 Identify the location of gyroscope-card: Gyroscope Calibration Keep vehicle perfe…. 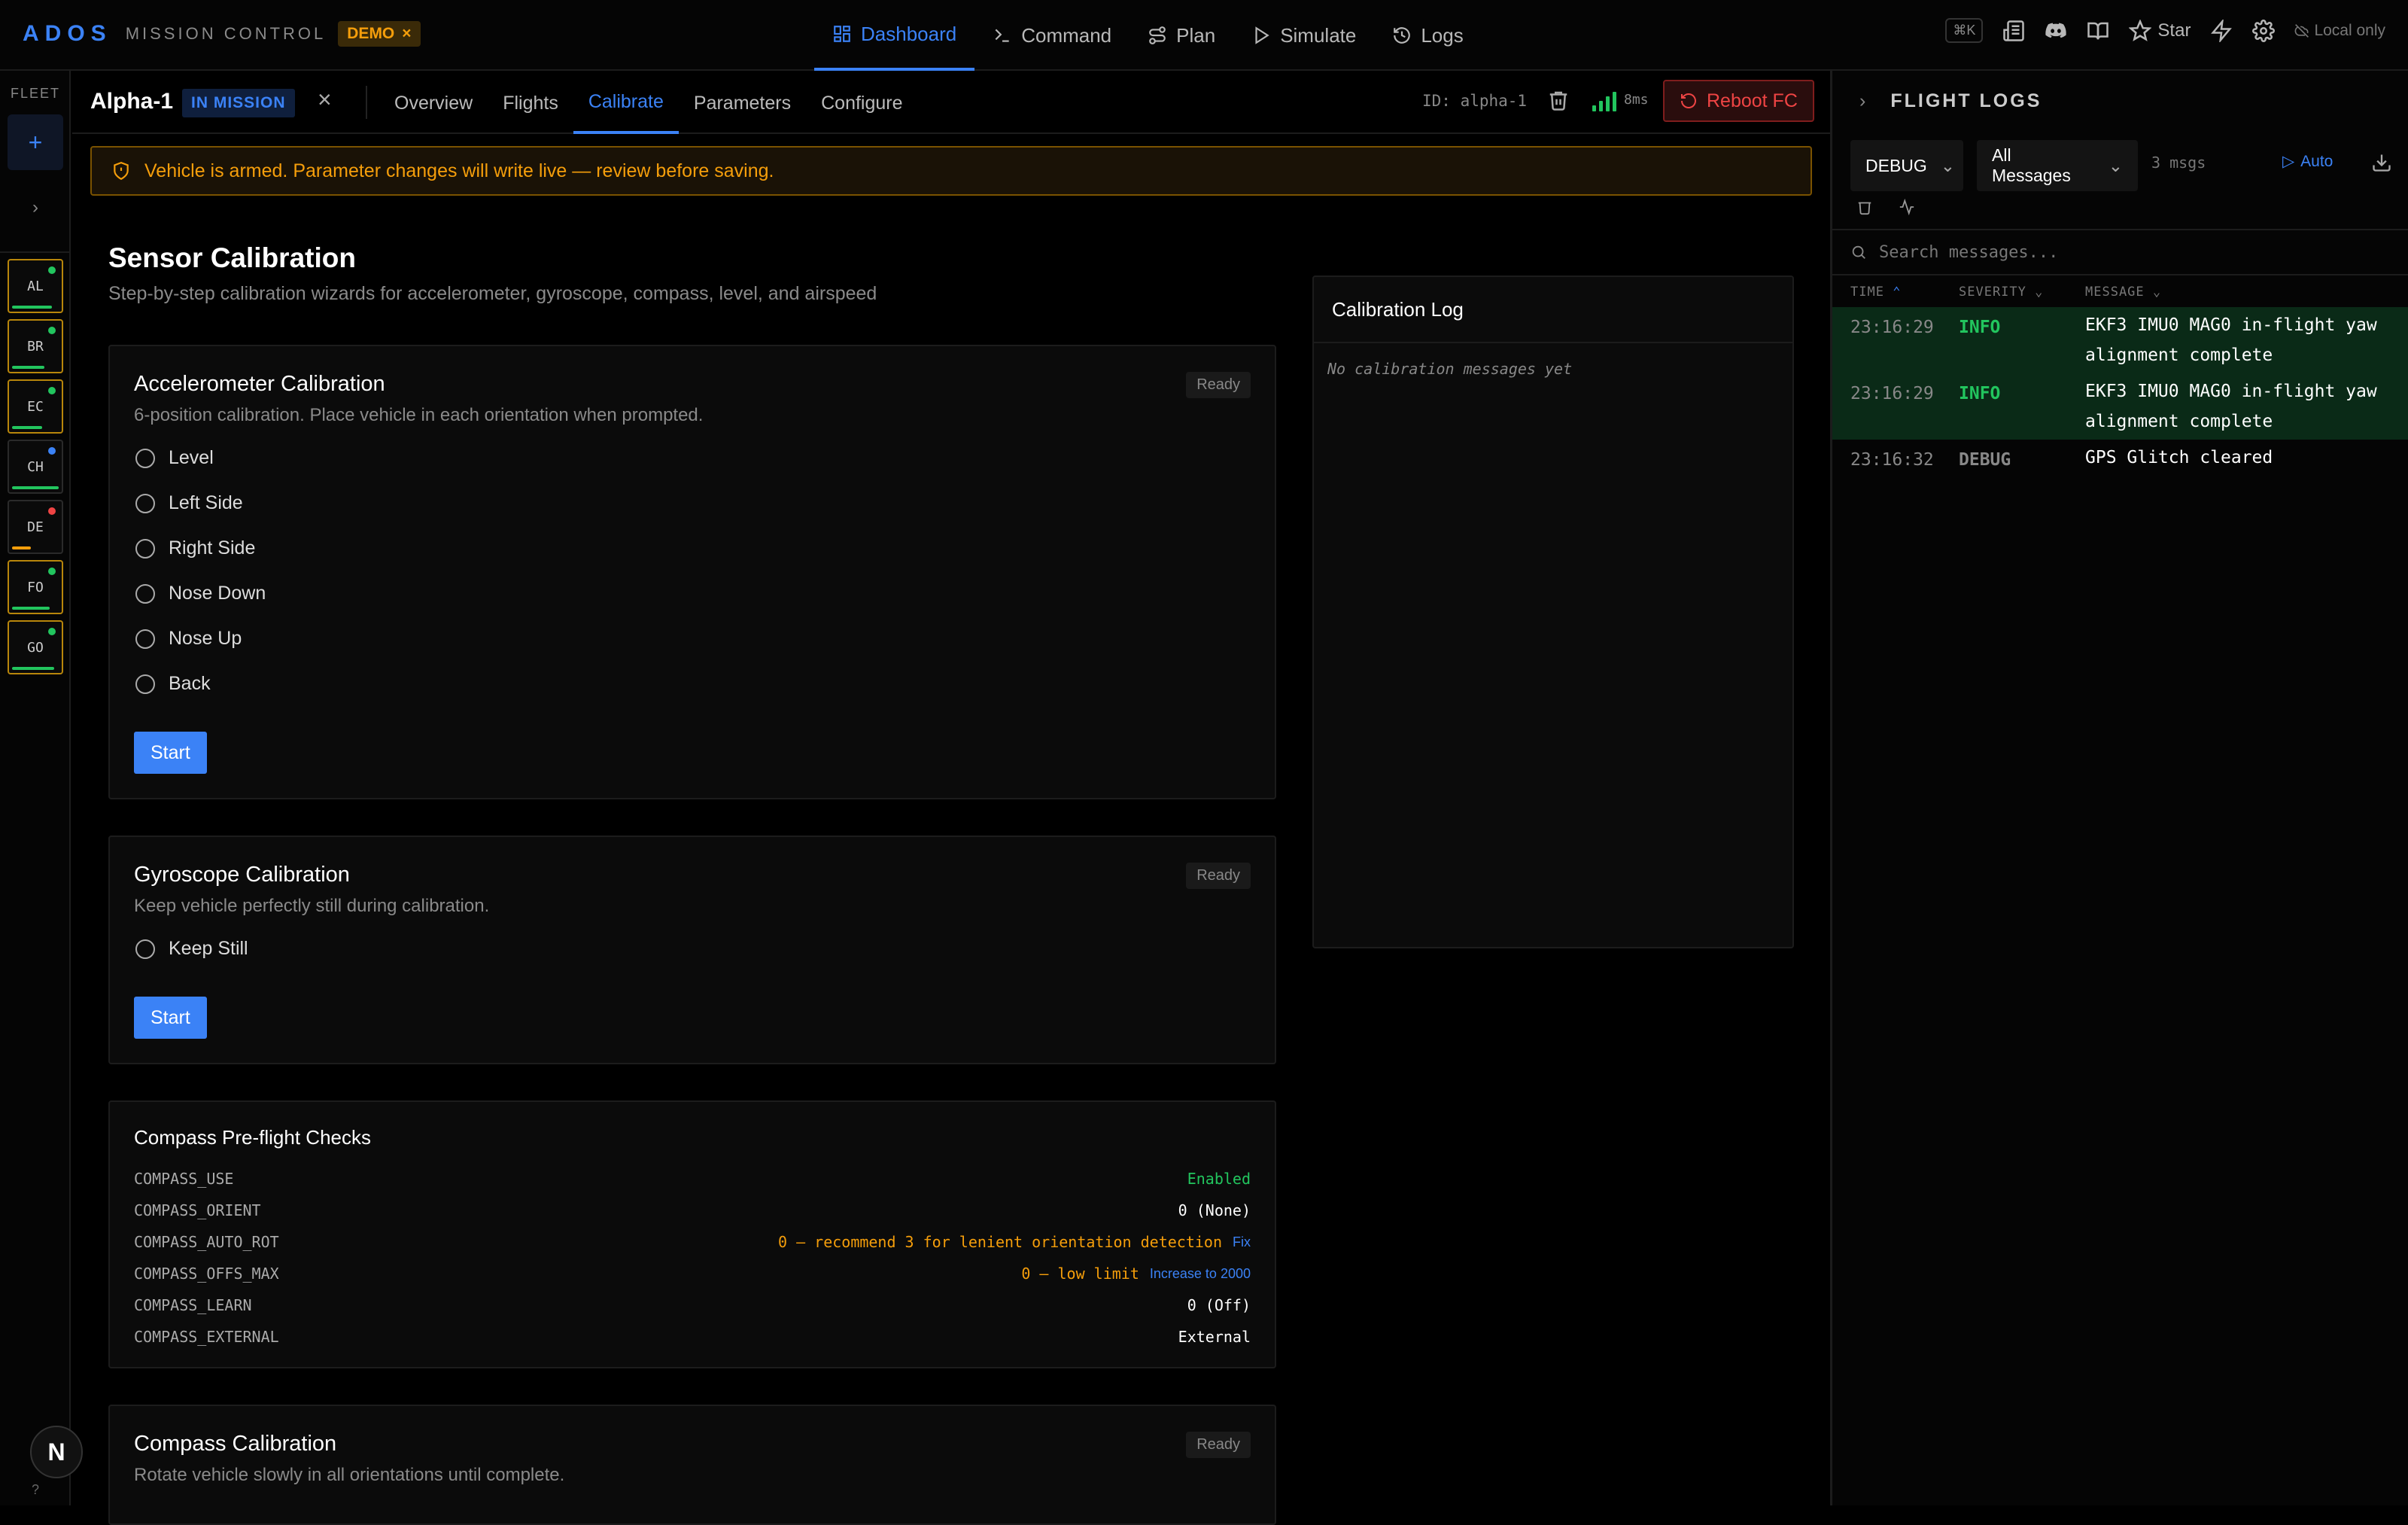
(692, 950).